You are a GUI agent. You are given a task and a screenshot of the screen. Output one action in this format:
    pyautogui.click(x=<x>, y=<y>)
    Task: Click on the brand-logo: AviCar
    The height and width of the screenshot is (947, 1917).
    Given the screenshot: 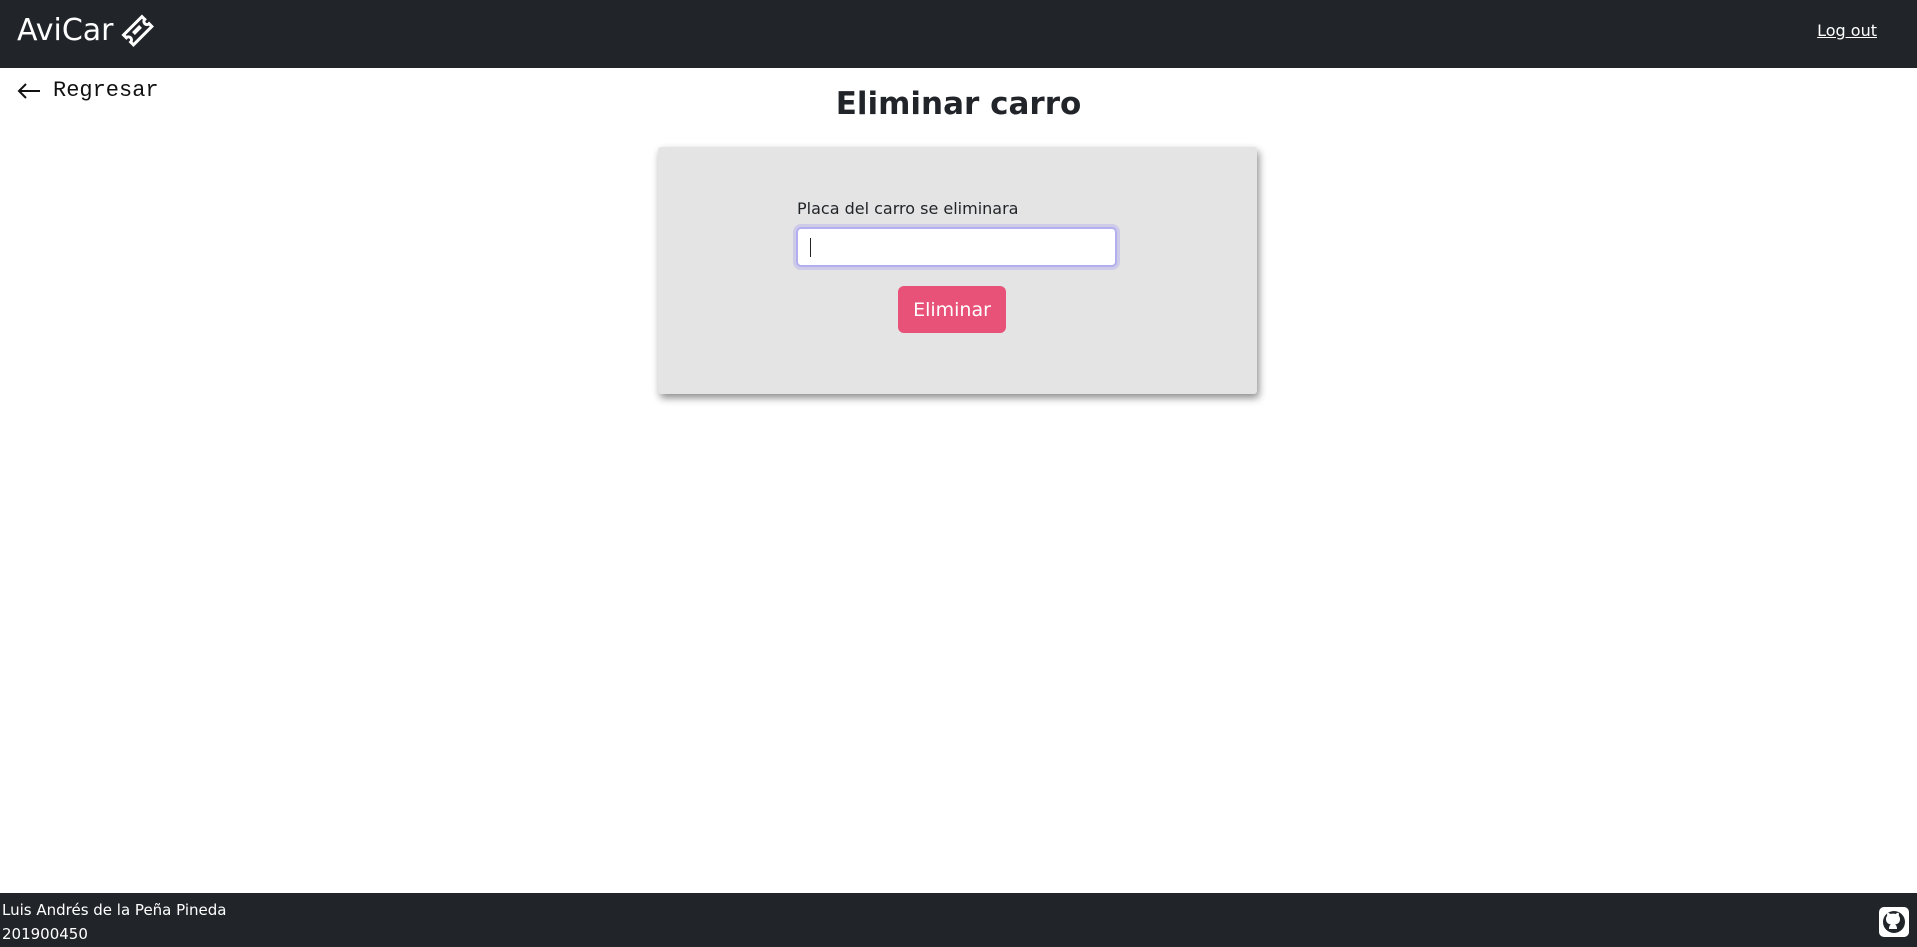 What is the action you would take?
    pyautogui.click(x=85, y=30)
    